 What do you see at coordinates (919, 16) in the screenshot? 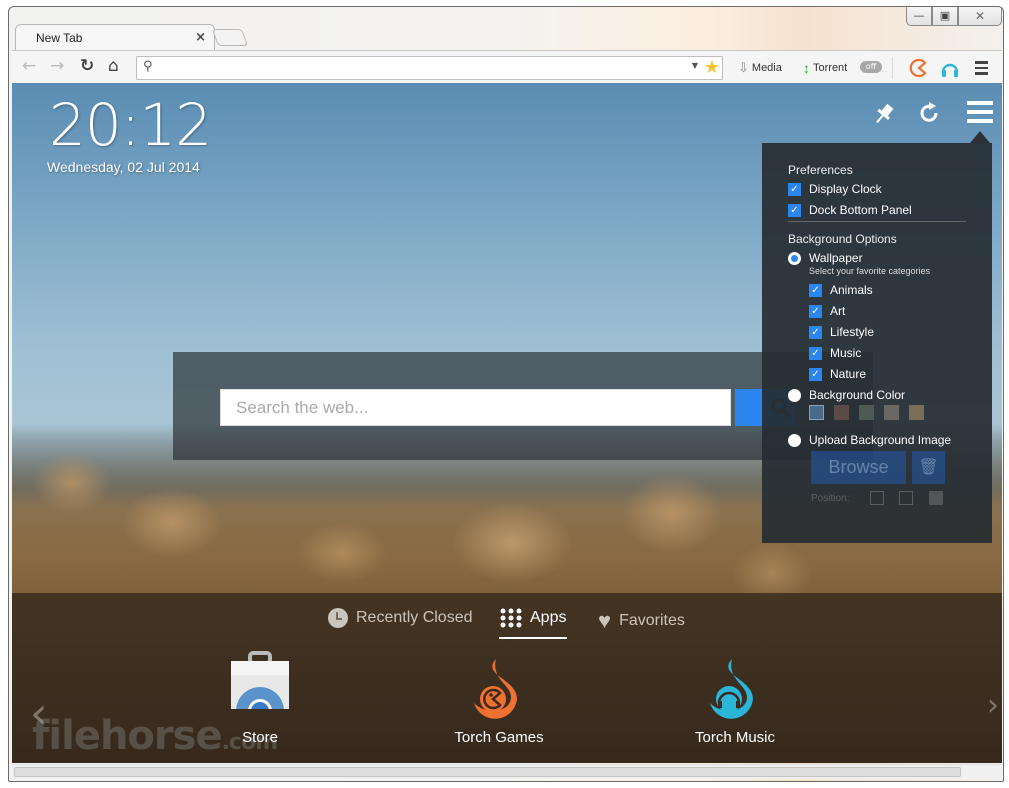
I see `minimize-button: —` at bounding box center [919, 16].